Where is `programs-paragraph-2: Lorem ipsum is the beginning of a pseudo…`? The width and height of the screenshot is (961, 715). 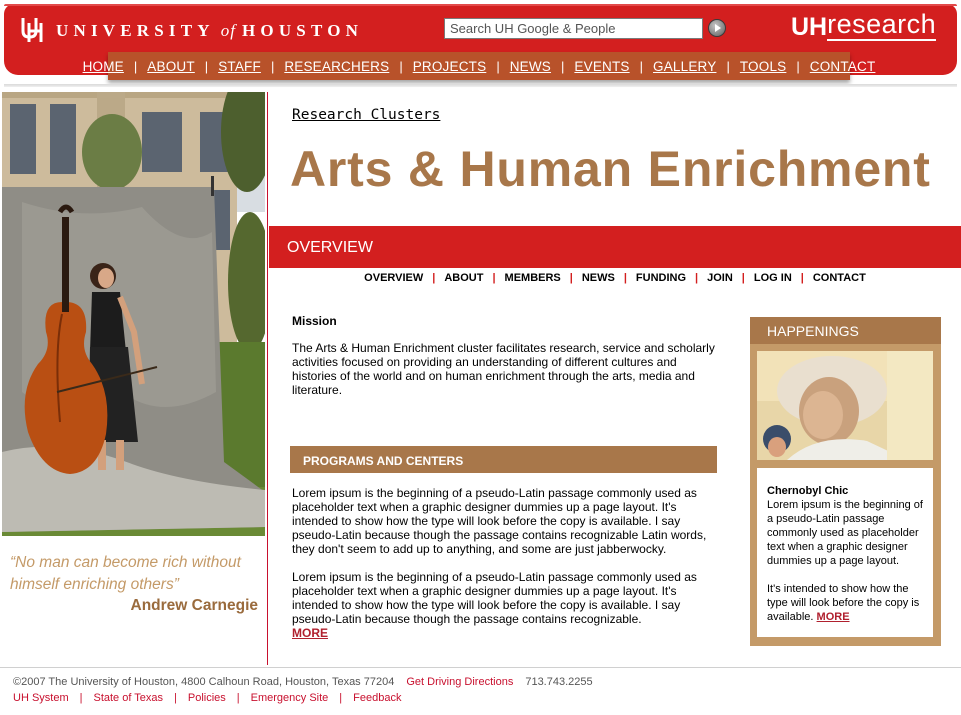 programs-paragraph-2: Lorem ipsum is the beginning of a pseudo… is located at coordinates (494, 598).